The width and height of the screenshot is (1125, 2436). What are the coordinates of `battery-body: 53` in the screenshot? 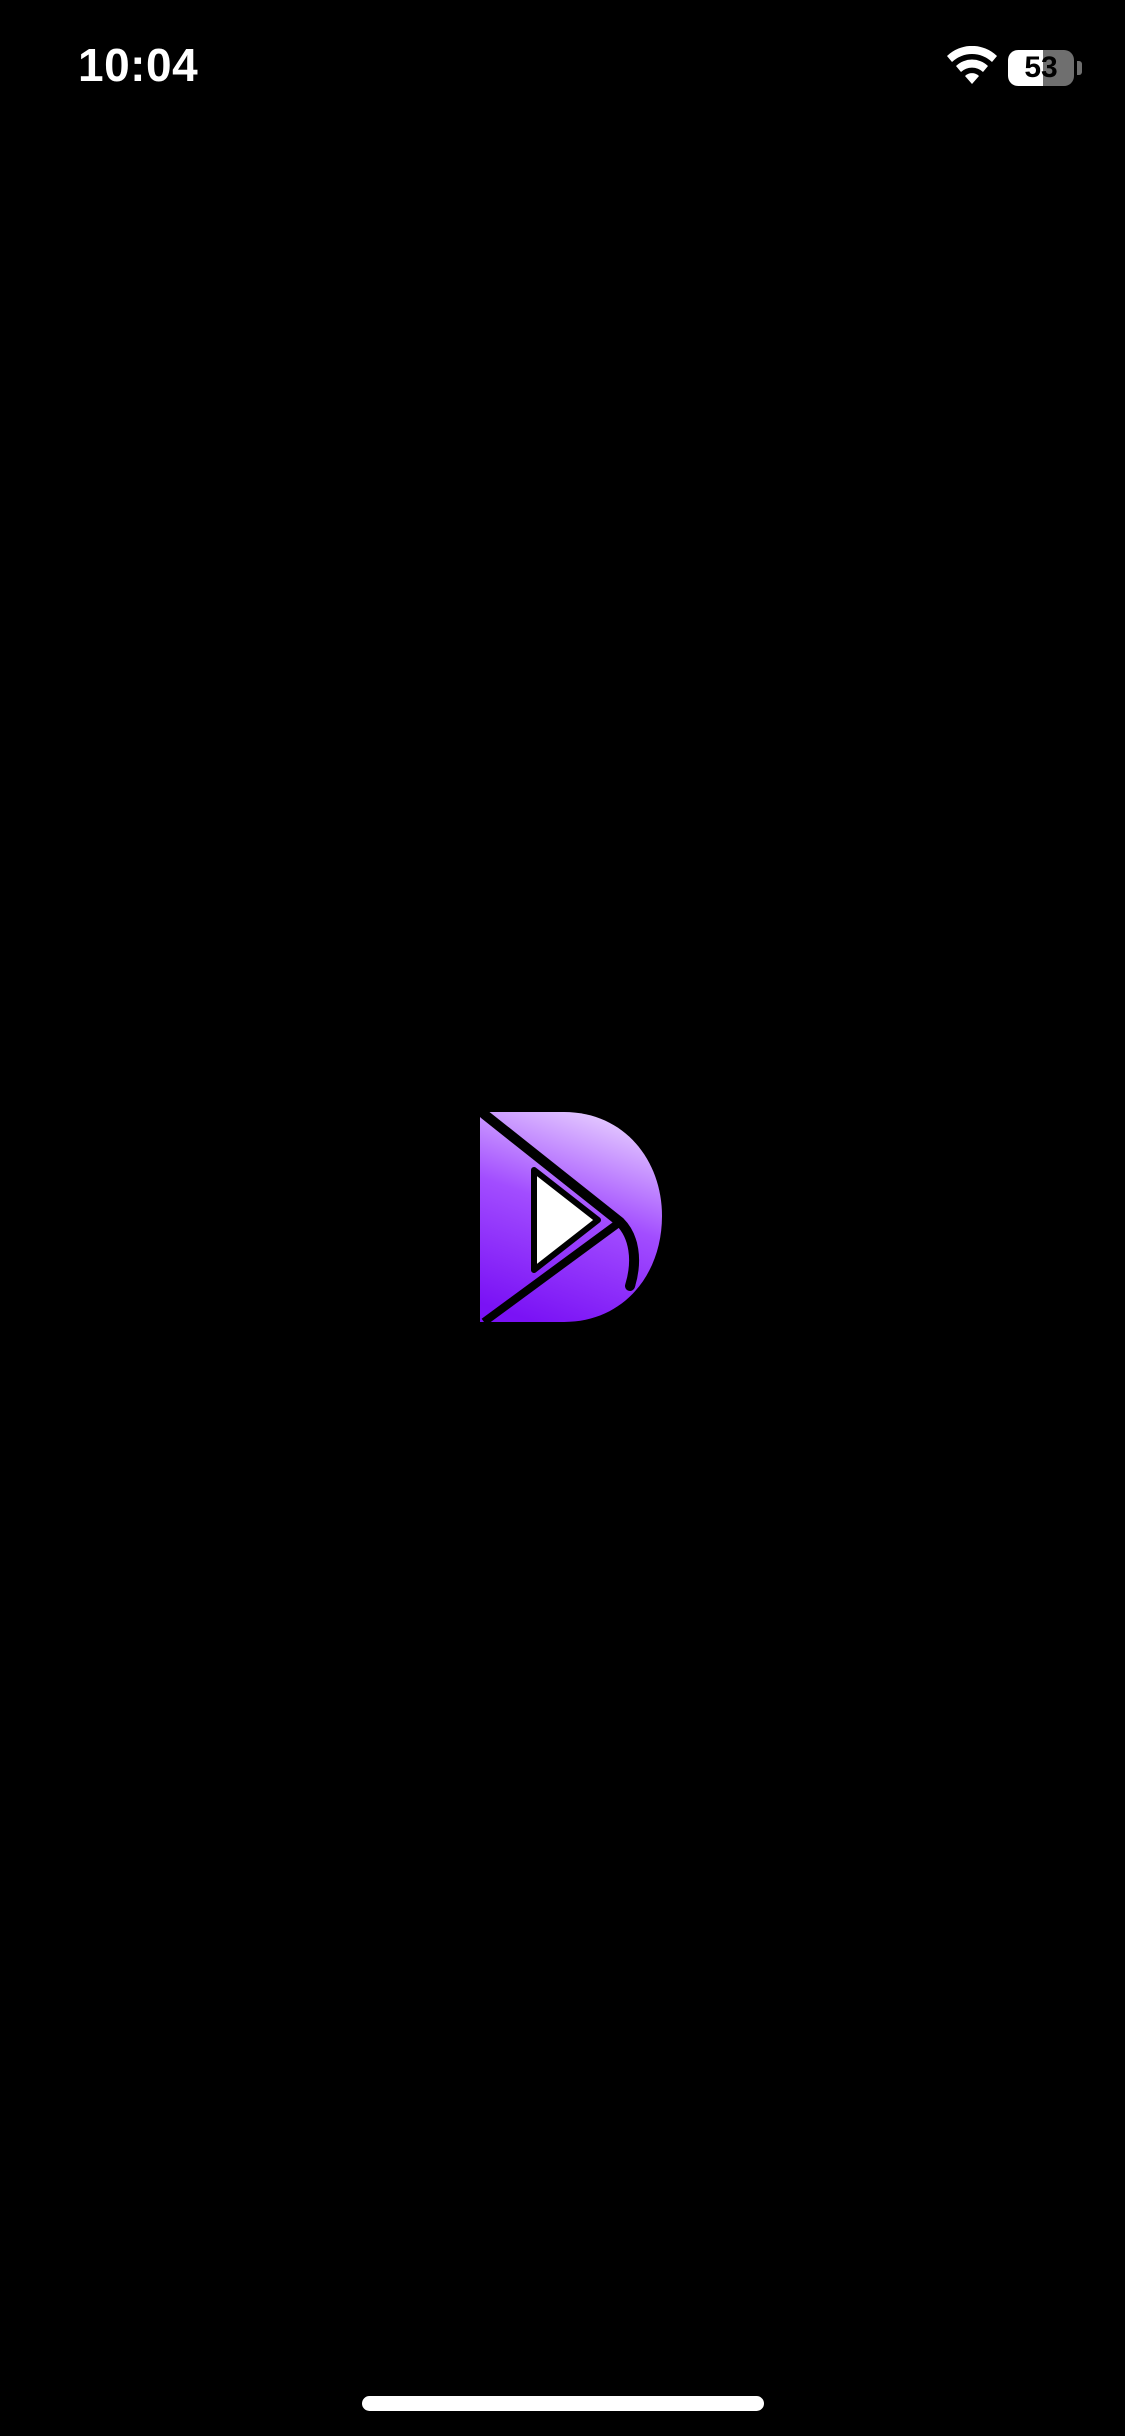 It's located at (1041, 68).